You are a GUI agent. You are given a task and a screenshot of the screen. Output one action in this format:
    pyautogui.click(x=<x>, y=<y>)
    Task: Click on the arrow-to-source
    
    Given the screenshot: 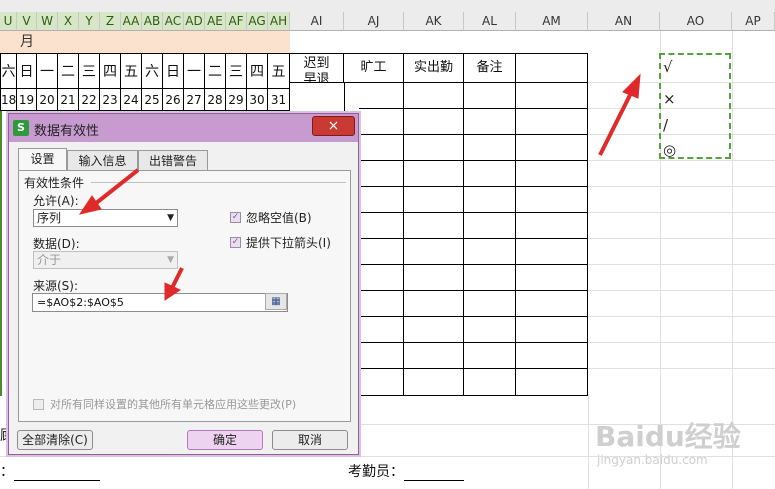 What is the action you would take?
    pyautogui.click(x=177, y=278)
    